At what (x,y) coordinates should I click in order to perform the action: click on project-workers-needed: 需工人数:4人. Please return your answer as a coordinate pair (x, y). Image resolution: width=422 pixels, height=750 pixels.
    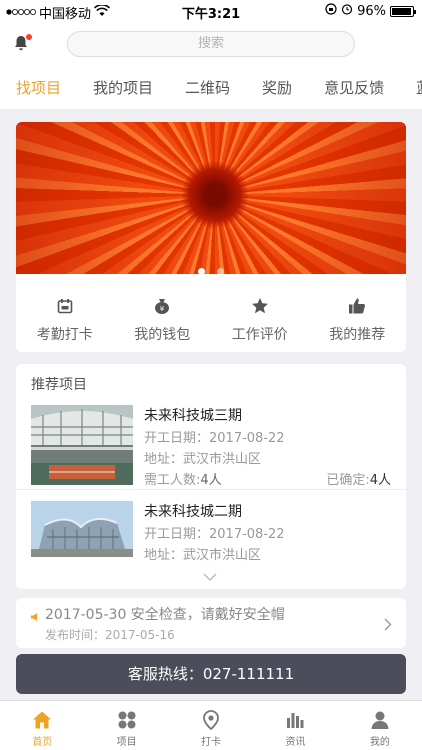
    Looking at the image, I should click on (183, 478).